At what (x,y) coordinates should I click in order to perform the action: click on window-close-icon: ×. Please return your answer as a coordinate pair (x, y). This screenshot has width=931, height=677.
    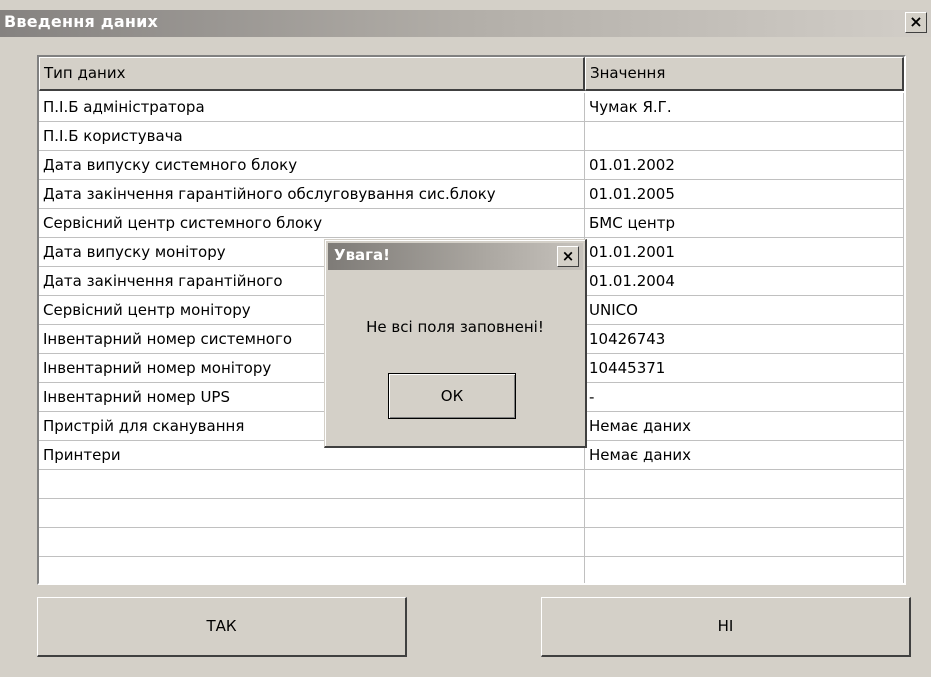
    Looking at the image, I should click on (916, 22).